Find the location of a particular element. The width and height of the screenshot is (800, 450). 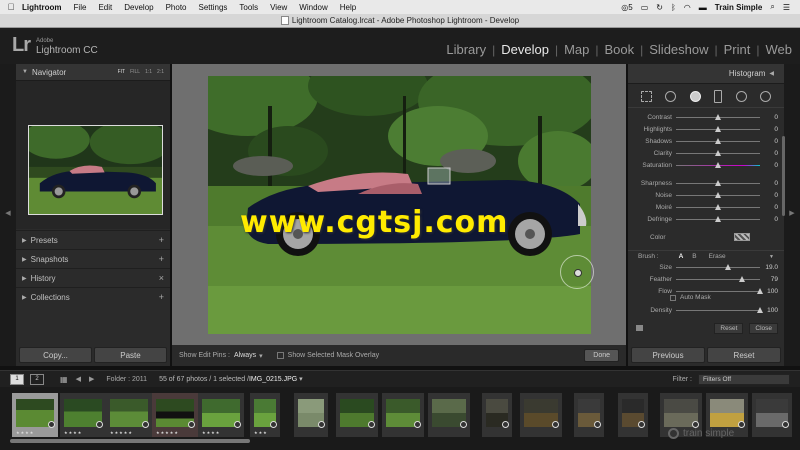

chevron-down-icon: ▼ is located at coordinates (771, 257).